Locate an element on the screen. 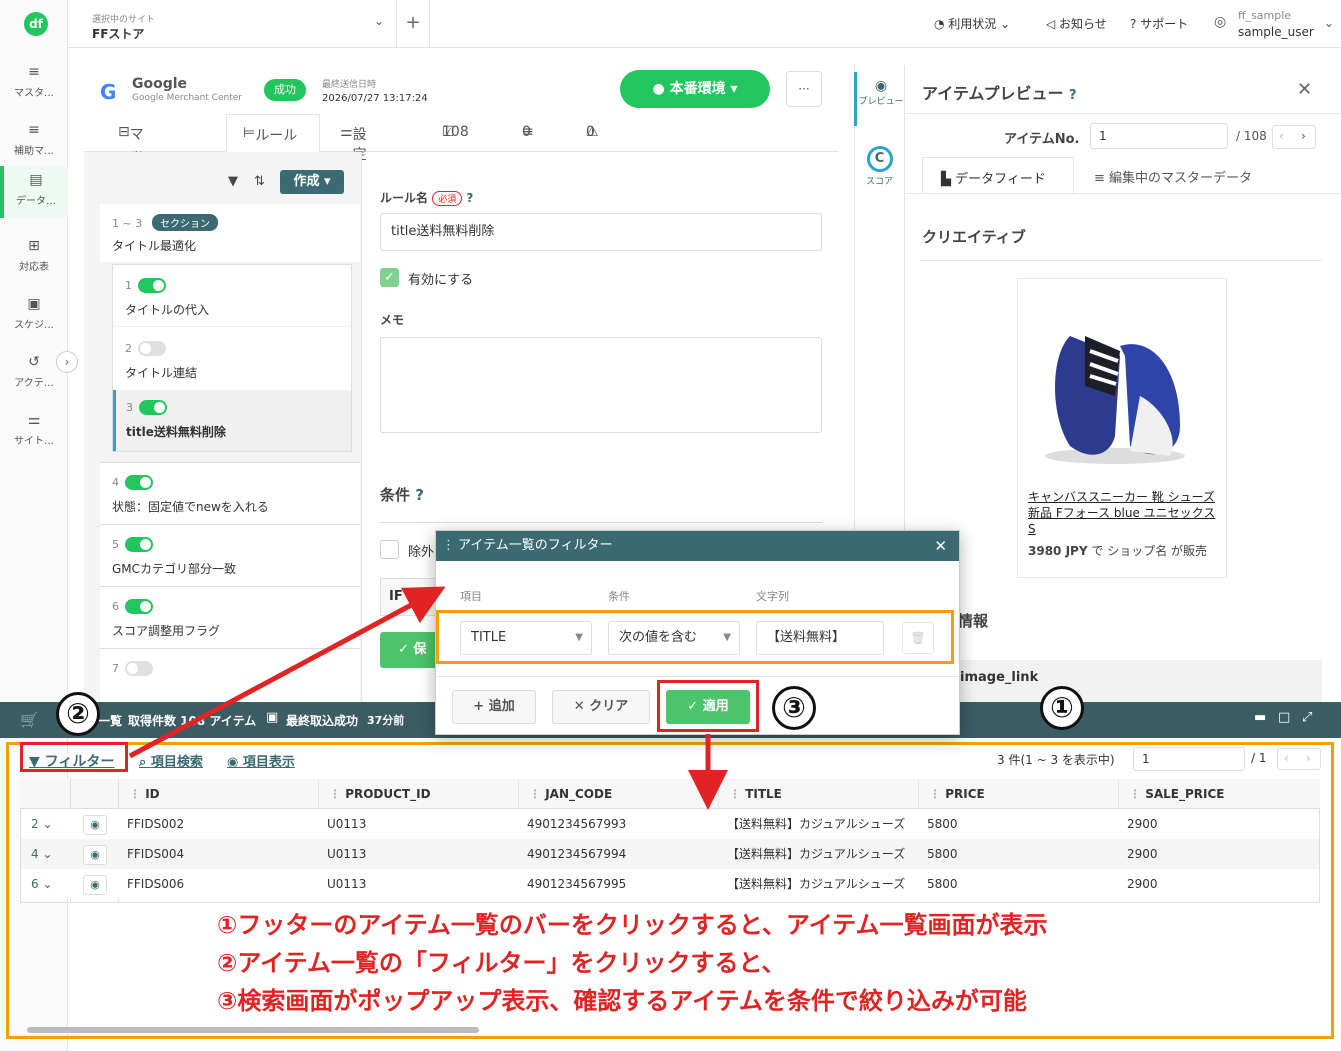 This screenshot has width=1341, height=1051. annotation-arrows is located at coordinates (428, 698).